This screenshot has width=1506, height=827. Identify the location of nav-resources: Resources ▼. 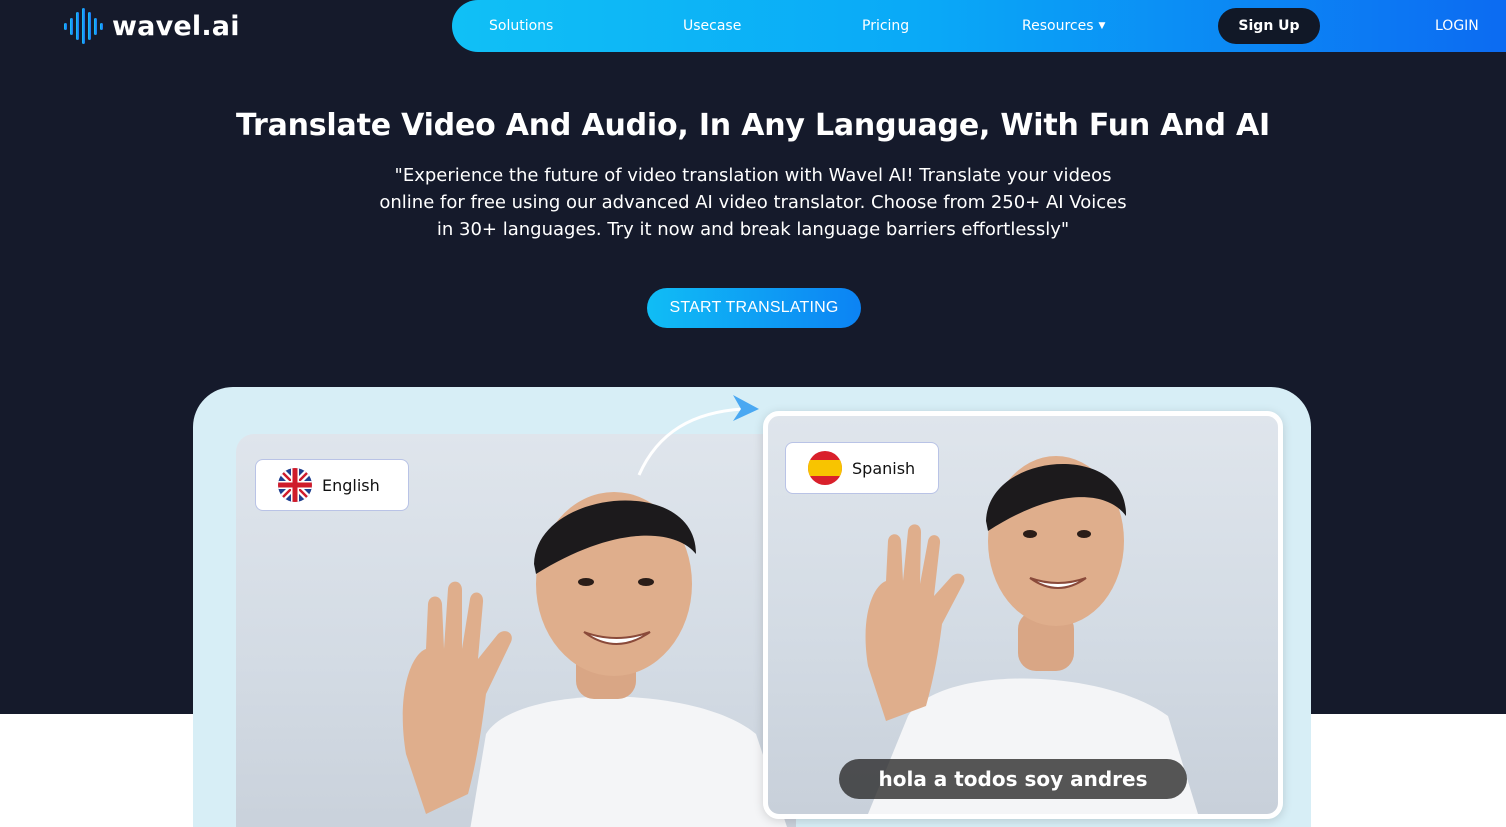
(1063, 26).